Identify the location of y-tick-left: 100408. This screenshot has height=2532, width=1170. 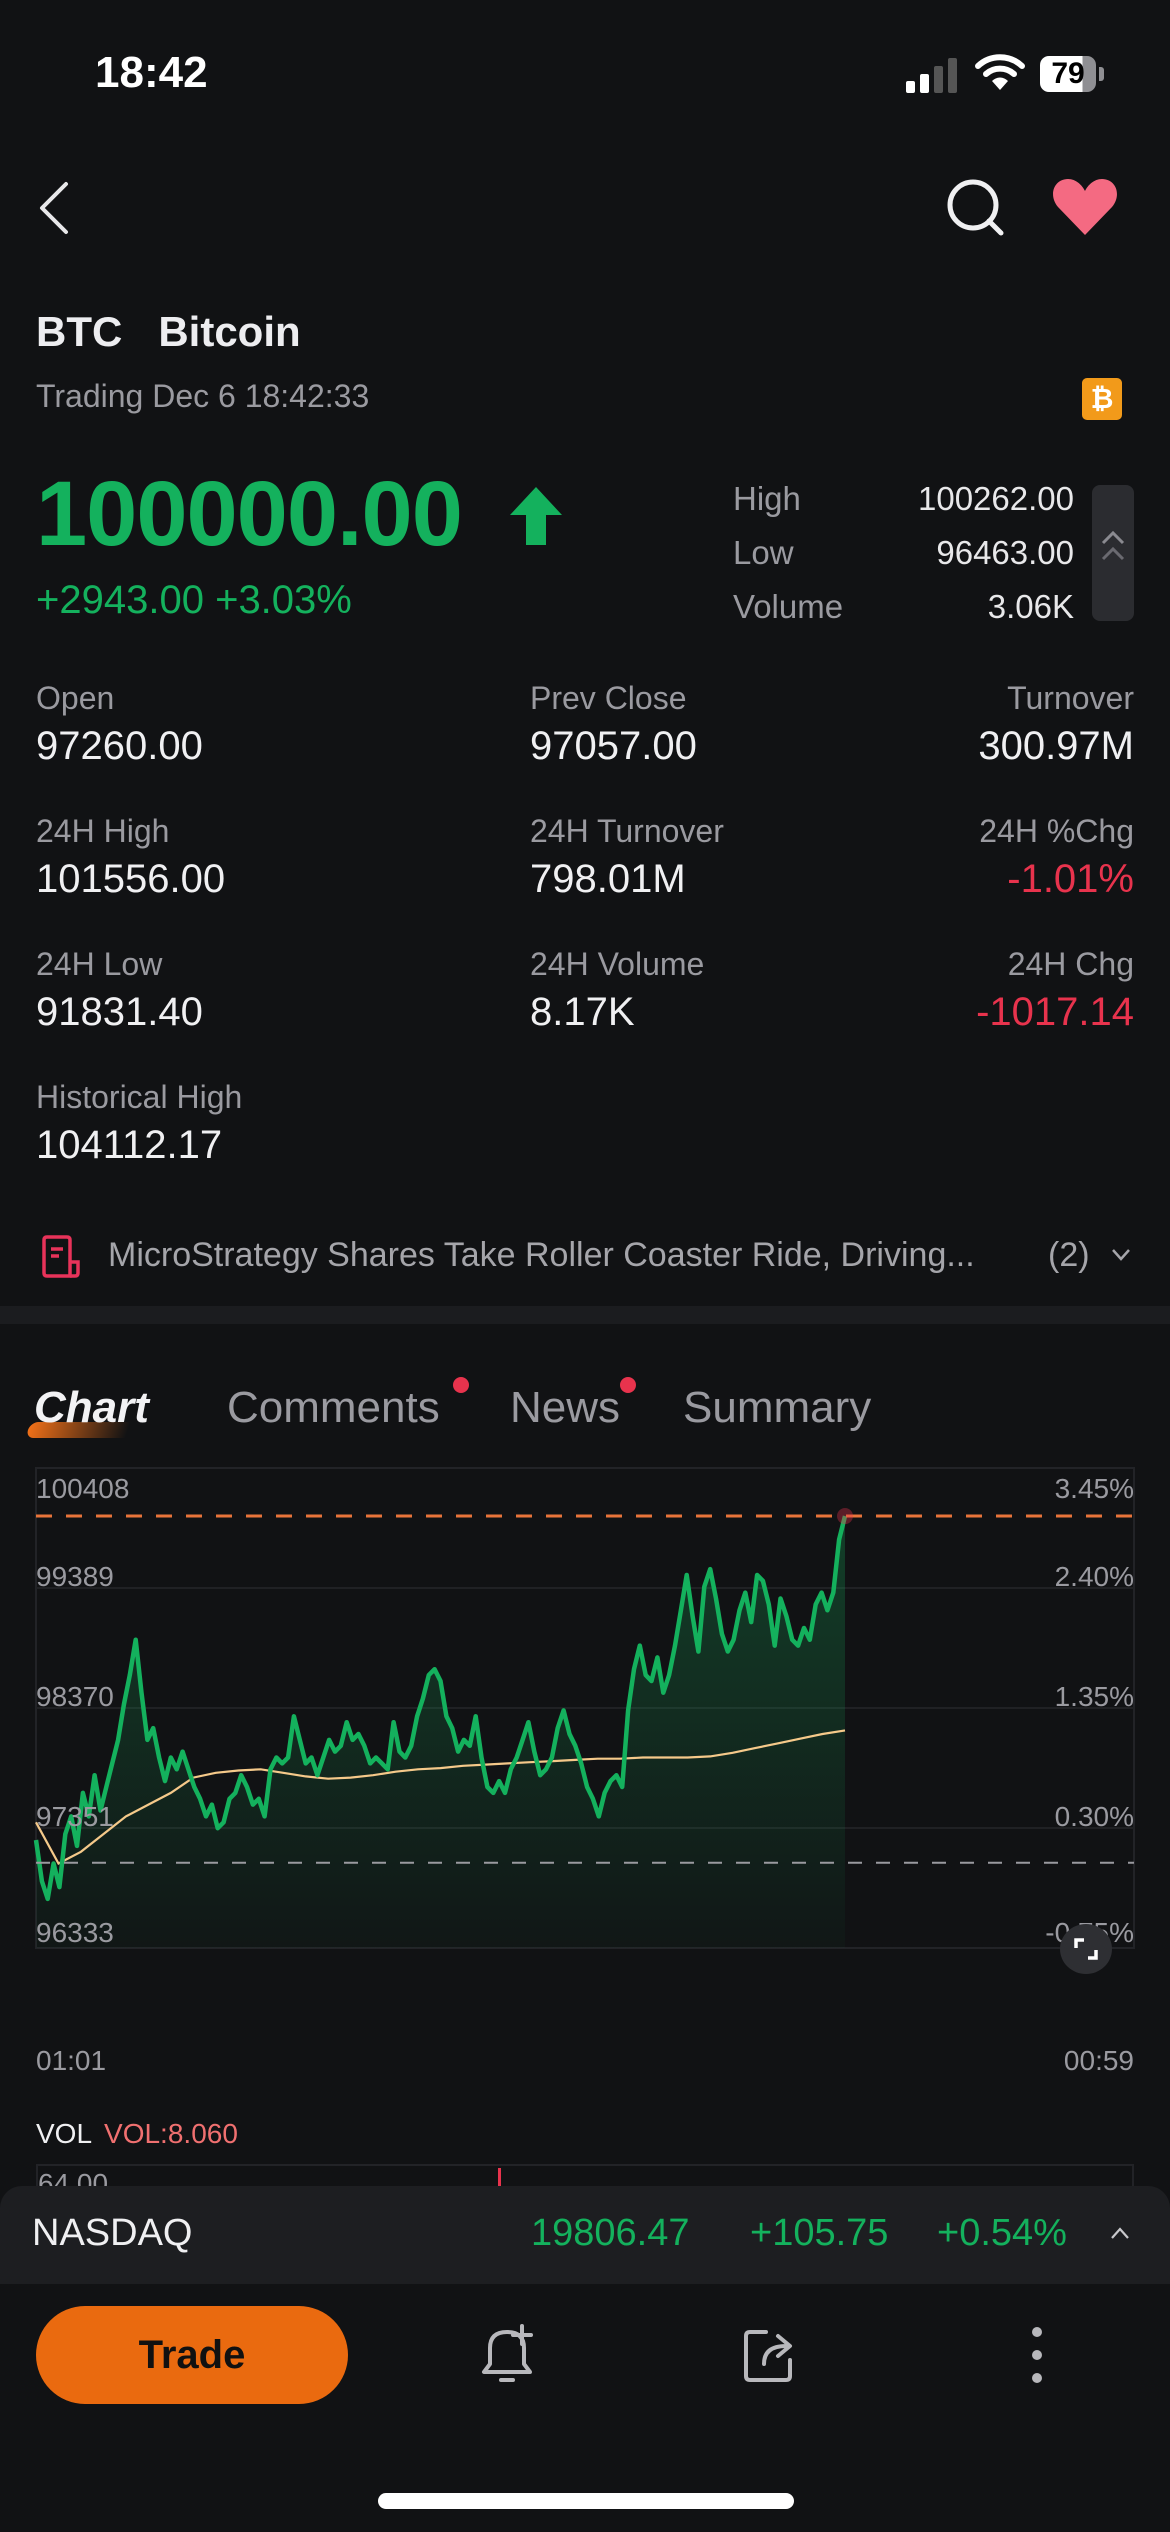
(82, 1488).